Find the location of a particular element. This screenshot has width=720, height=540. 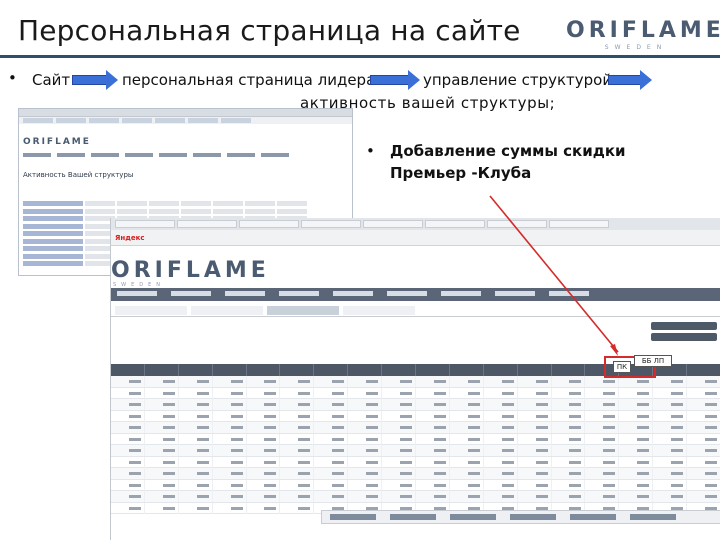

logo-subtitle: SWEDEN is located at coordinates (636, 47).